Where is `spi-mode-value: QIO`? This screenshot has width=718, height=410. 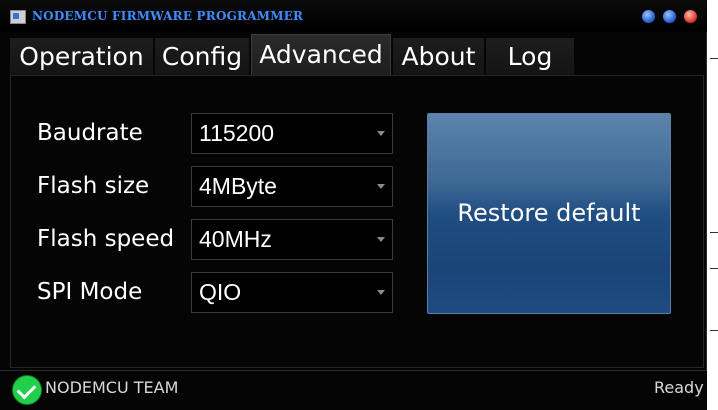
spi-mode-value: QIO is located at coordinates (220, 292).